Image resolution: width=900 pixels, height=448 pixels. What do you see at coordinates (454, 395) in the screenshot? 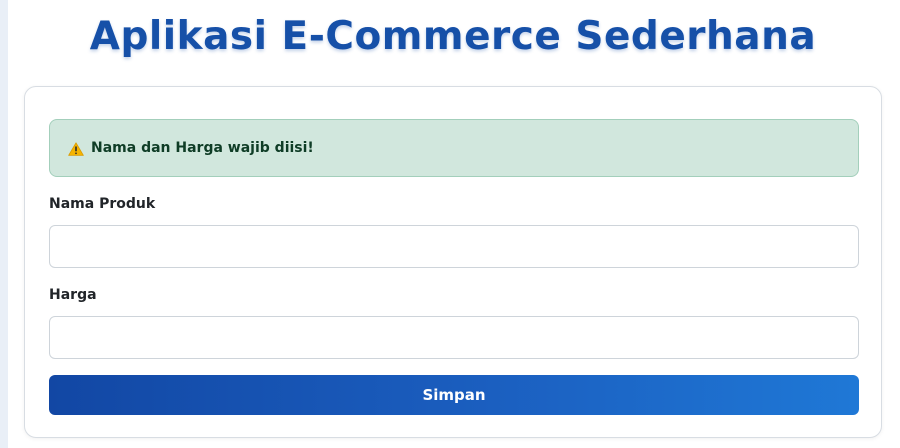
I see `save-button: Simpan` at bounding box center [454, 395].